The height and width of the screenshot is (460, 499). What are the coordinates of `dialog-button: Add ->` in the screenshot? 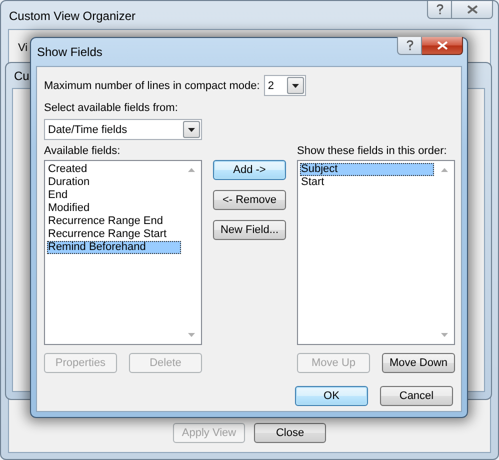 It's located at (249, 170).